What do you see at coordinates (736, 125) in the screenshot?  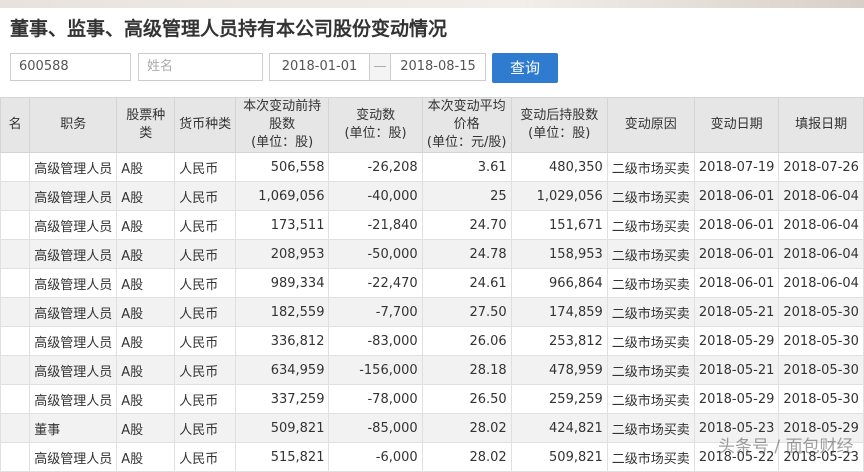 I see `column-header: 变动日期` at bounding box center [736, 125].